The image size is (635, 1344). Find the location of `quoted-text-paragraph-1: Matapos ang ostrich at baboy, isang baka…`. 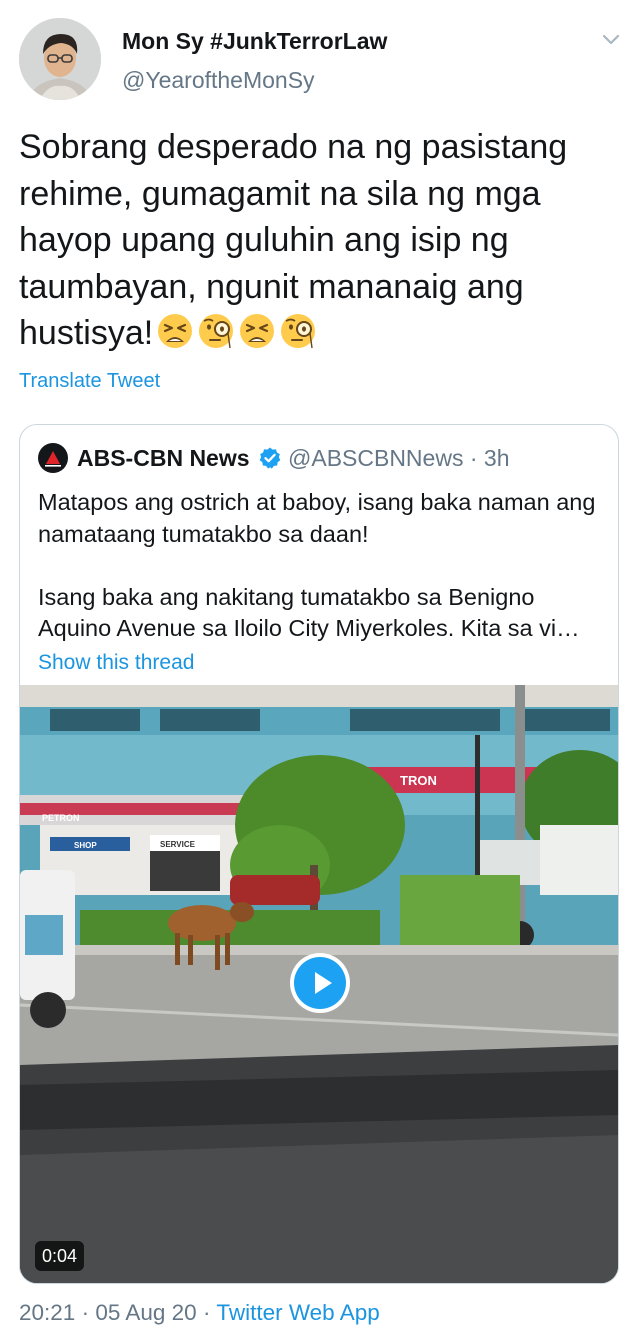

quoted-text-paragraph-1: Matapos ang ostrich at baboy, isang baka… is located at coordinates (317, 518).